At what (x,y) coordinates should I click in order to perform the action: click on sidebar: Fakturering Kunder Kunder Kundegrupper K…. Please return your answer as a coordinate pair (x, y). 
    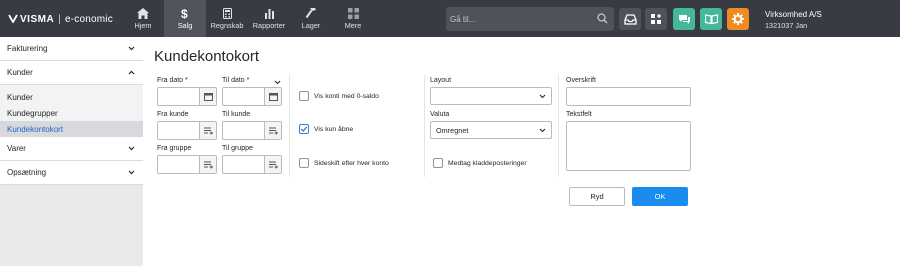
    Looking at the image, I should click on (71, 151).